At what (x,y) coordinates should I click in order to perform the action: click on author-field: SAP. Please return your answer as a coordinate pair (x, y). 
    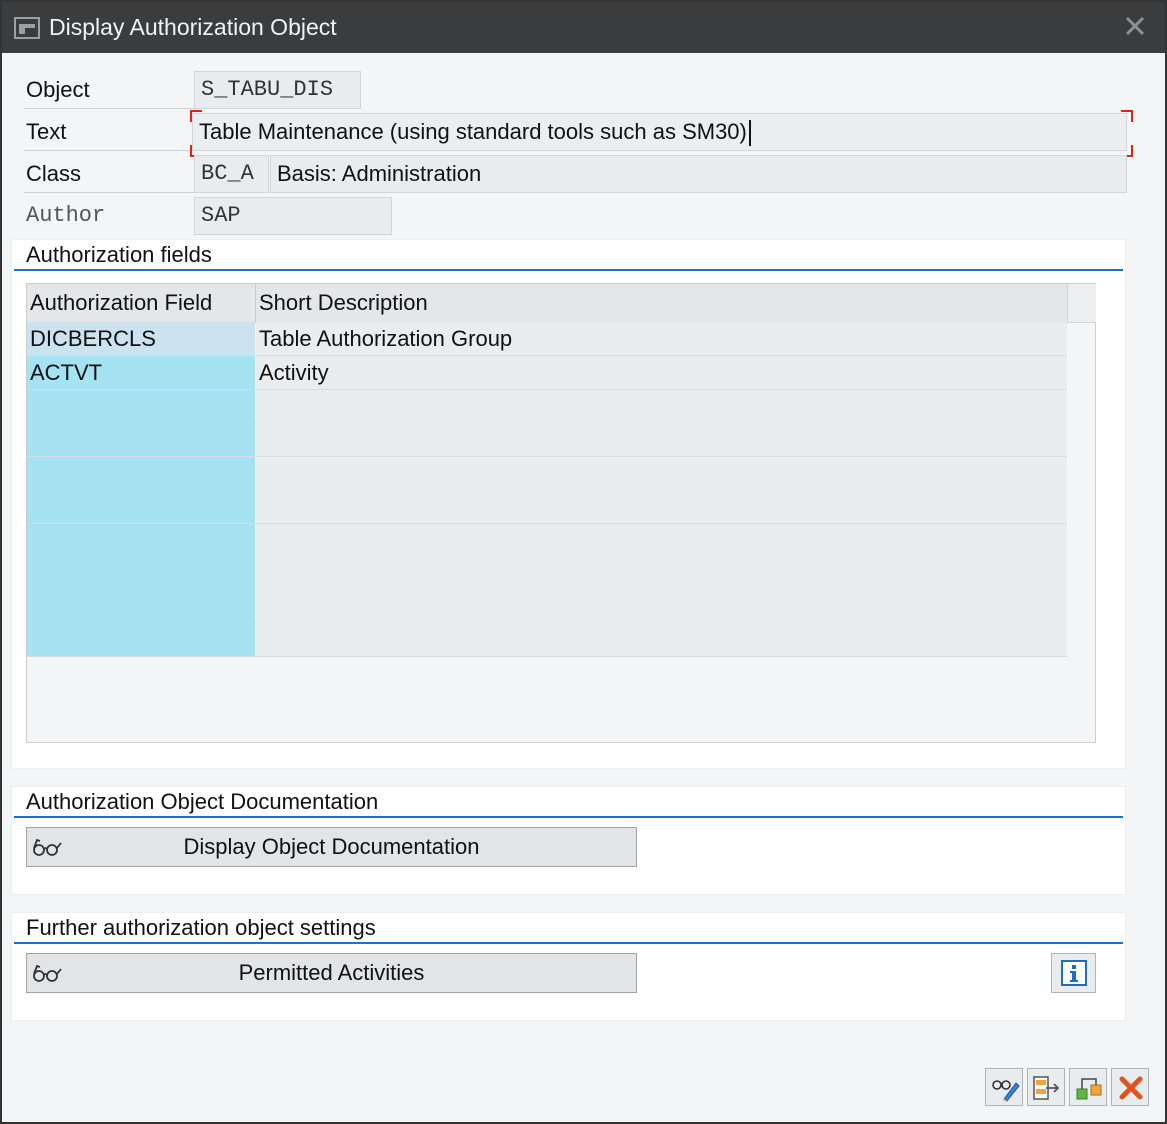
    Looking at the image, I should click on (293, 216).